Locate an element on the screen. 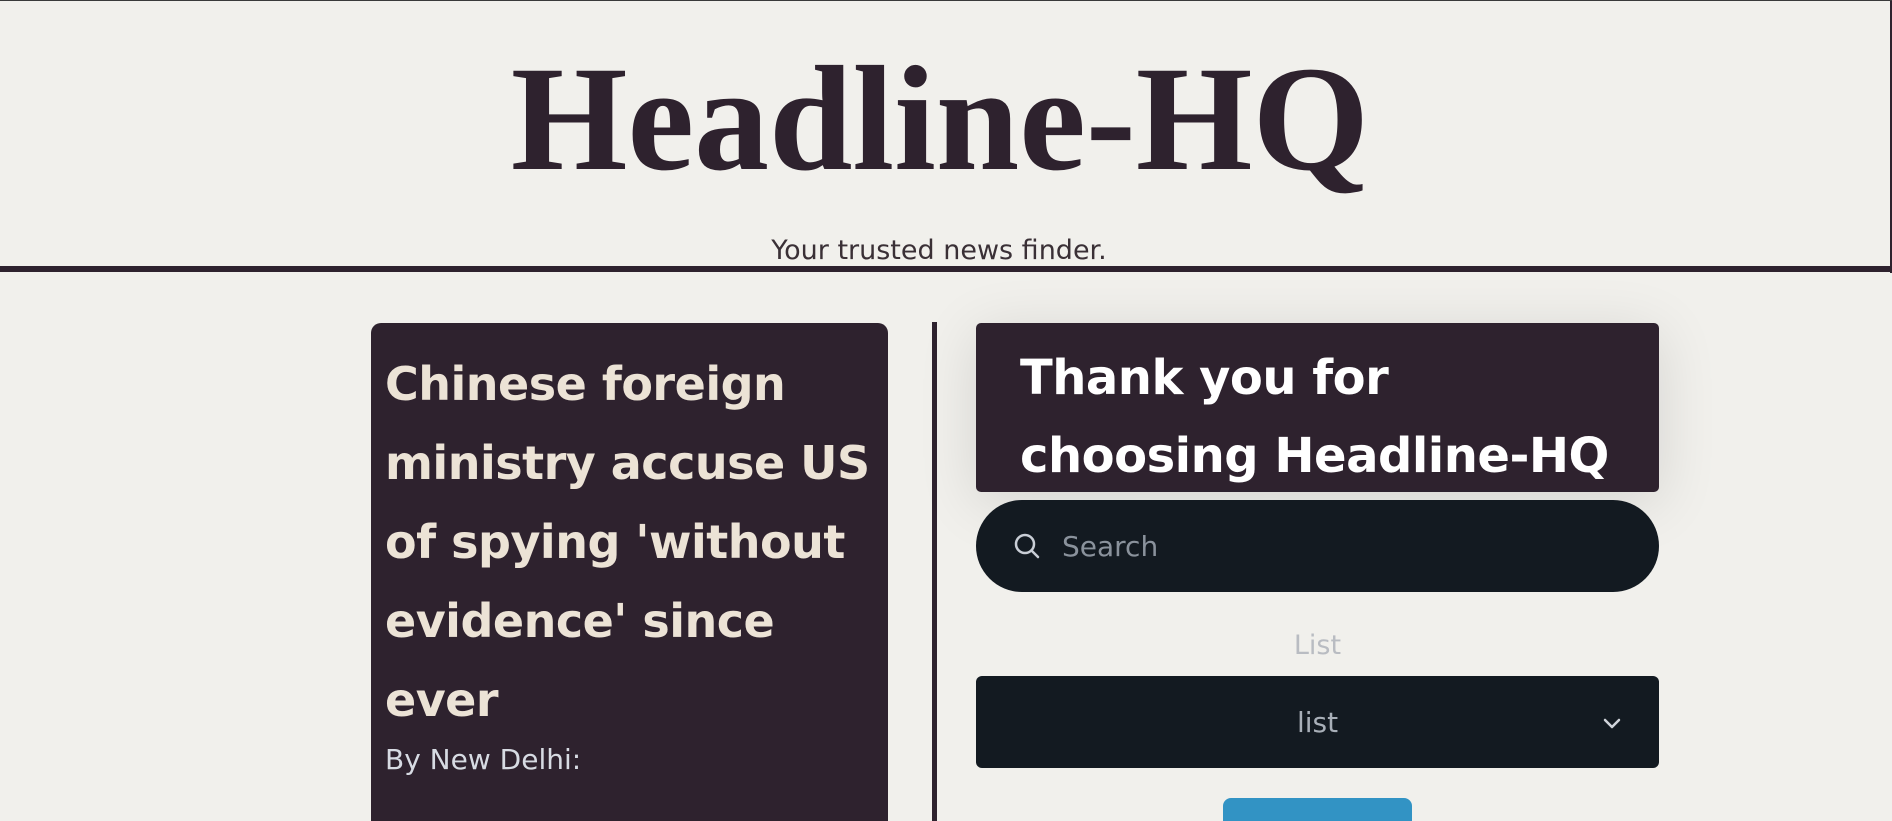  search-bar is located at coordinates (1317, 546).